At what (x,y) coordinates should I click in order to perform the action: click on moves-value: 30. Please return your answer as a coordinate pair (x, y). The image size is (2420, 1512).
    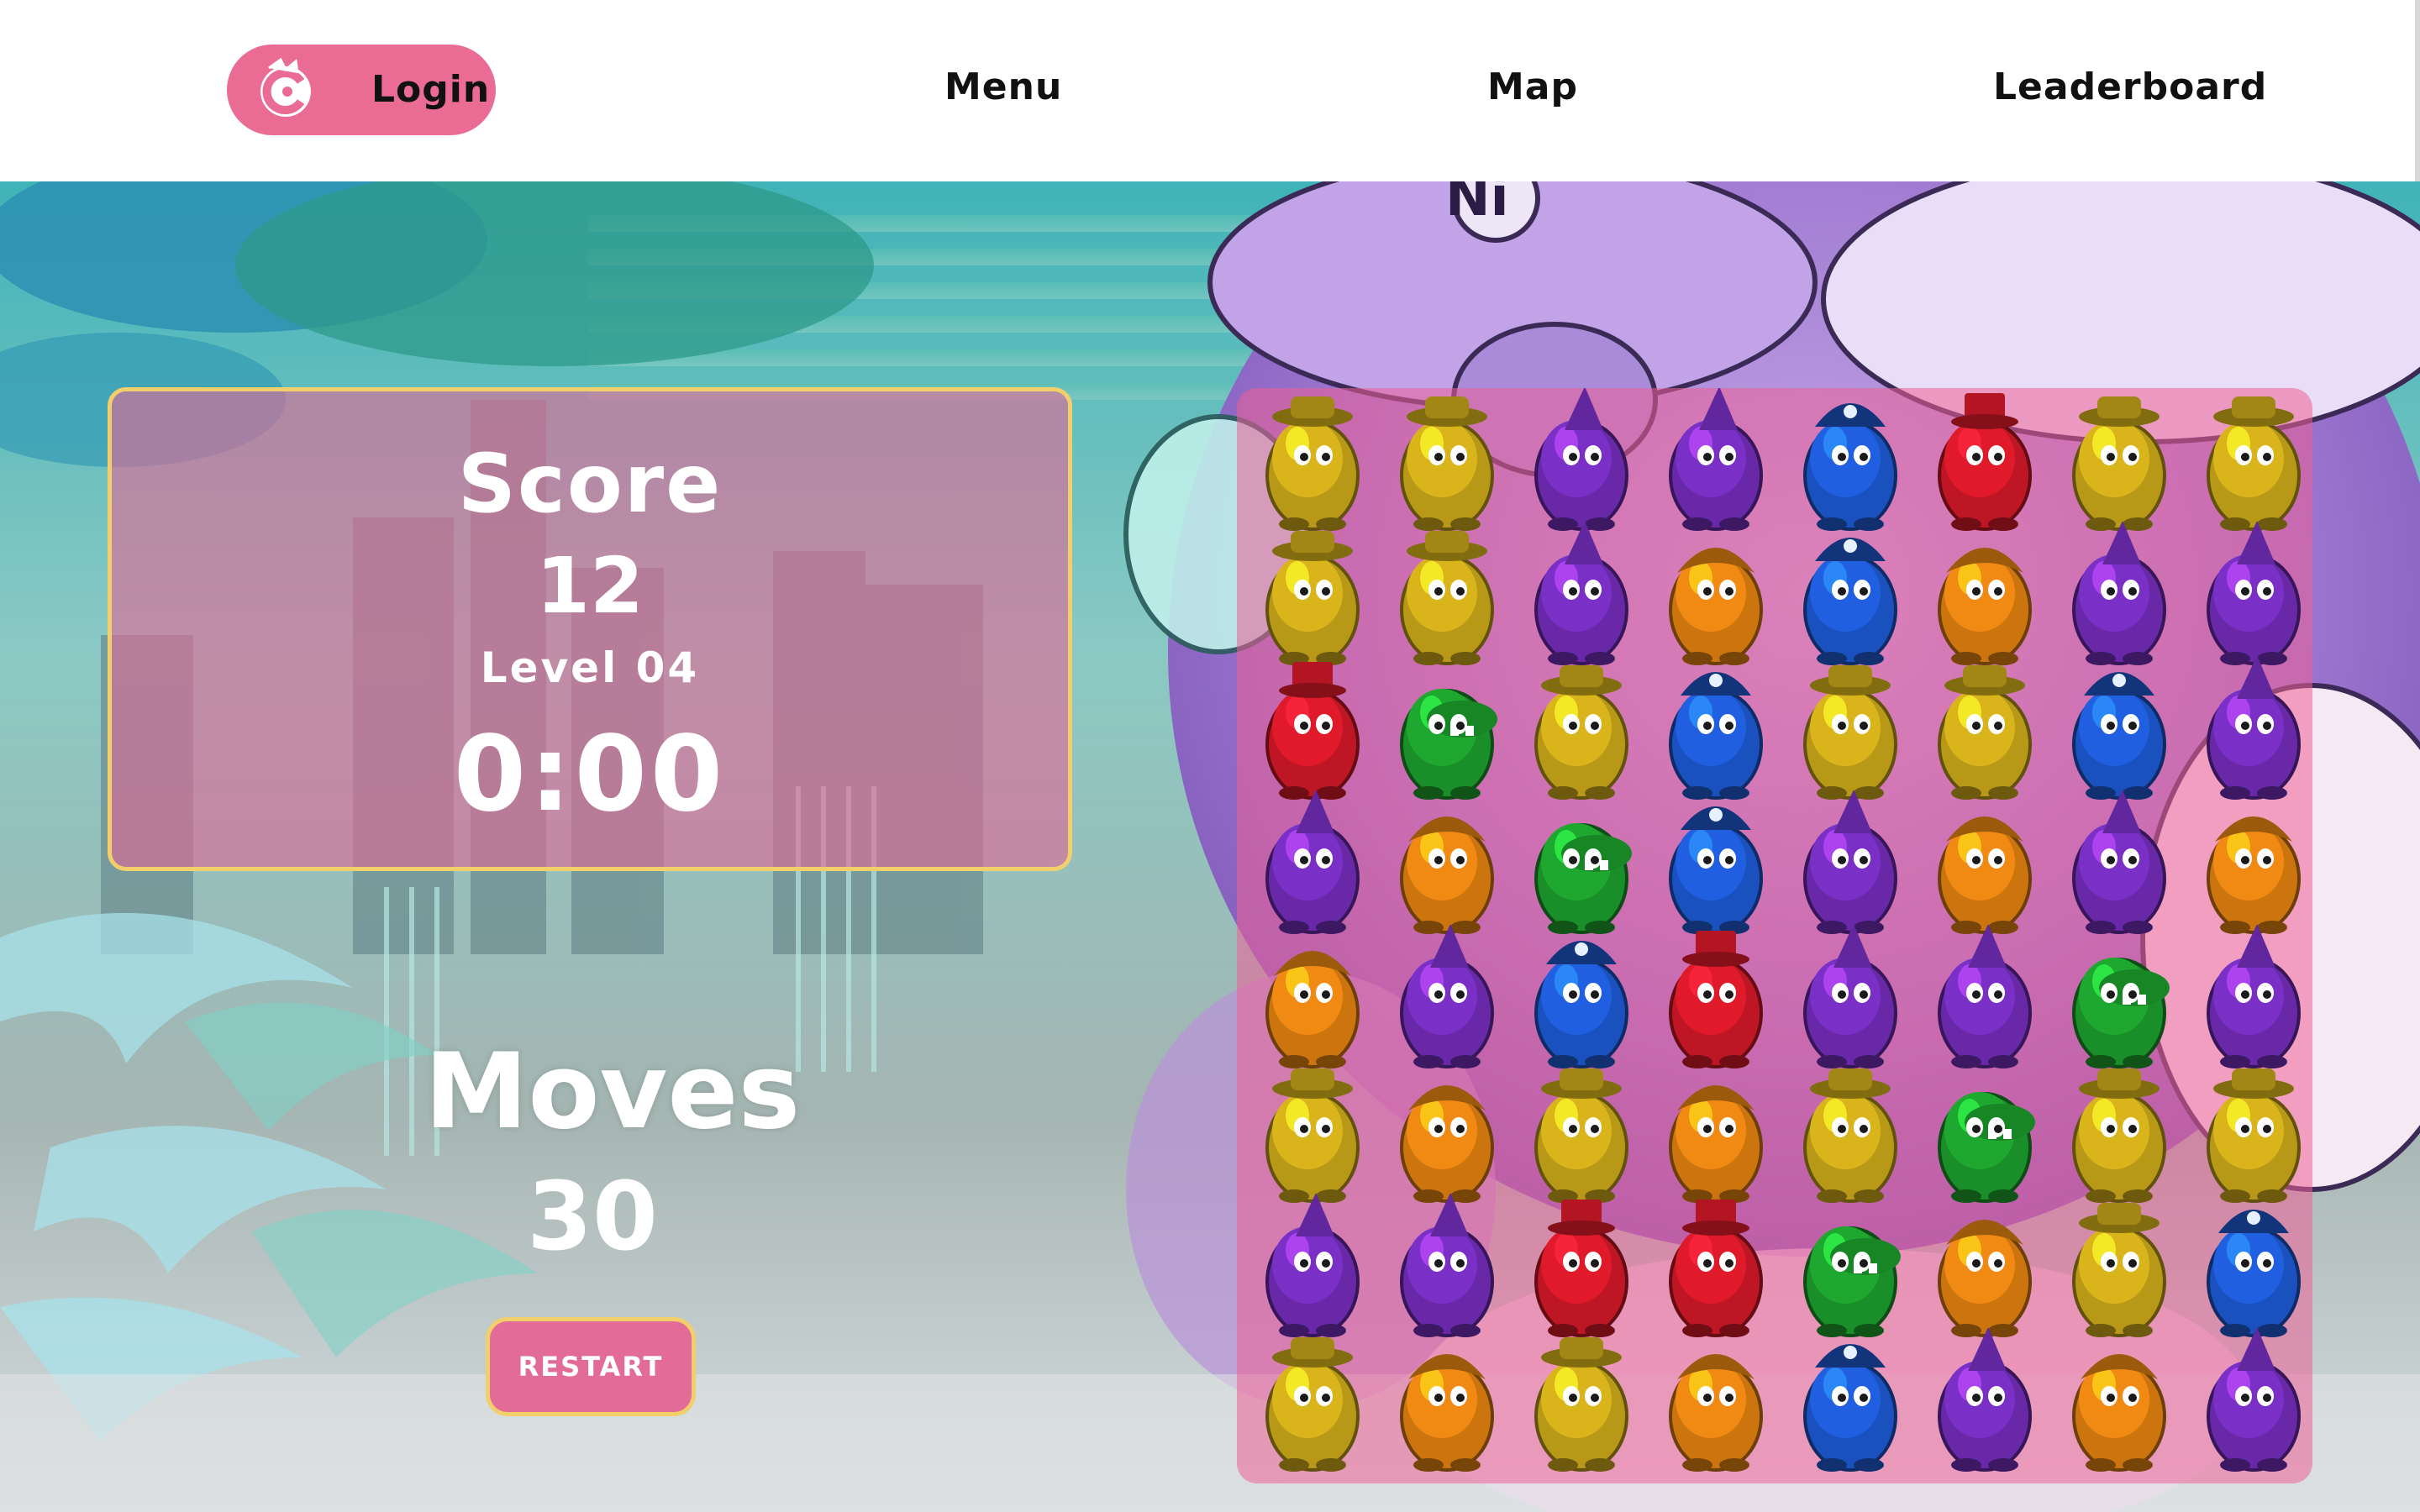
    Looking at the image, I should click on (592, 1217).